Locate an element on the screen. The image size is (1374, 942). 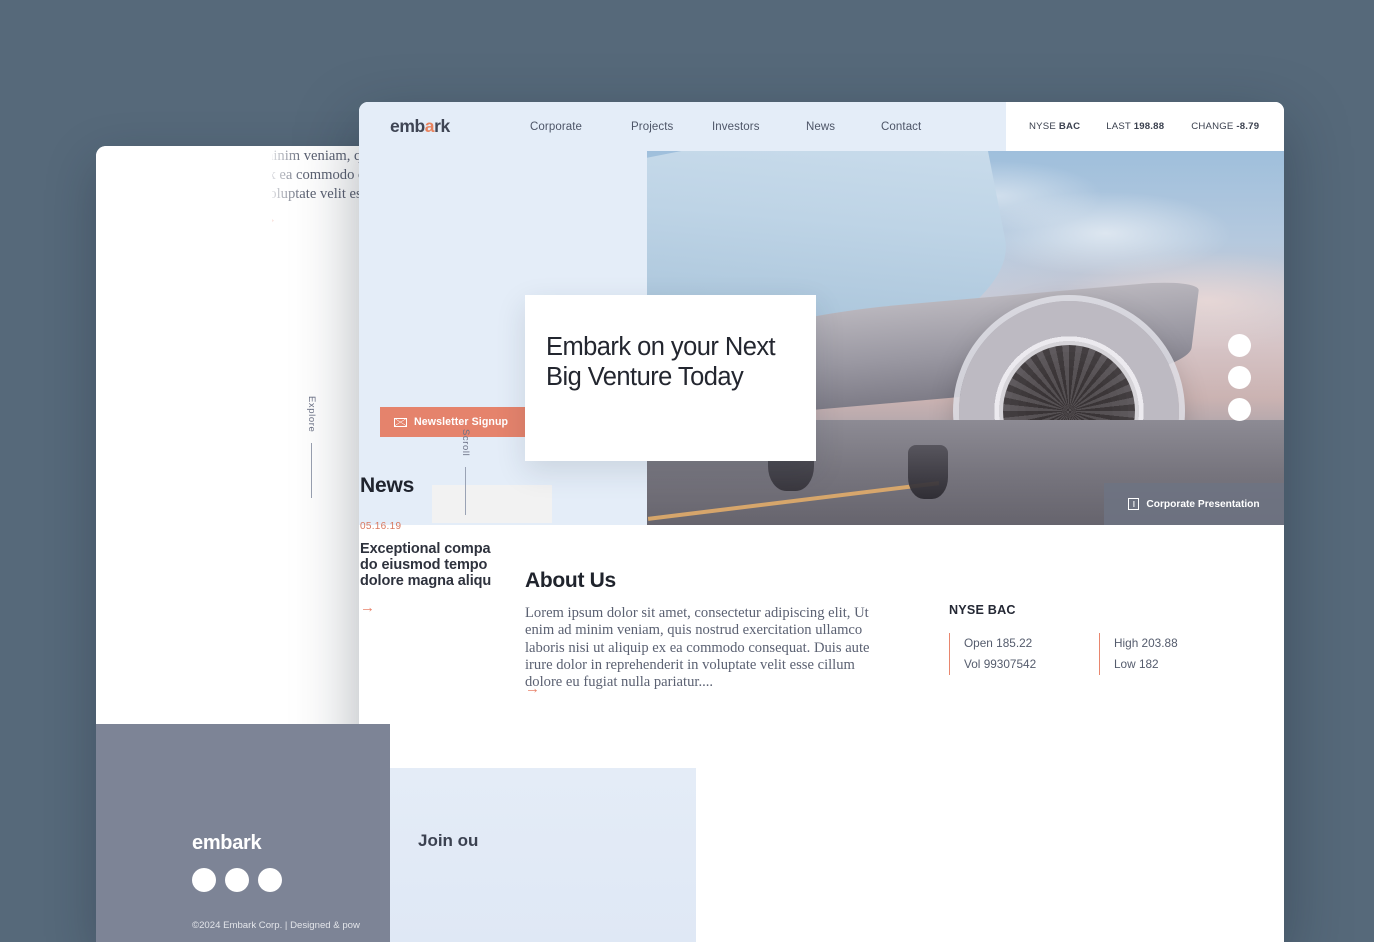
hero-carousel-dots is located at coordinates (1239, 377).